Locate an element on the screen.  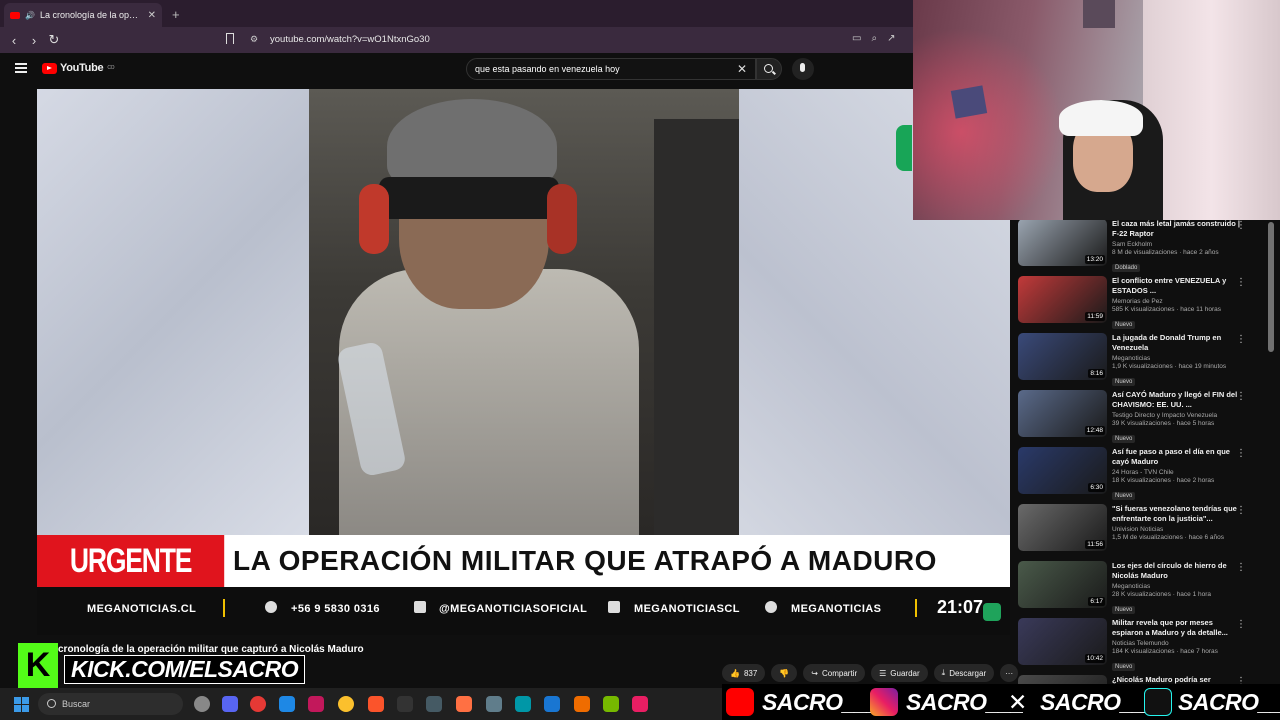
nvidia-icon is located at coordinates (611, 704).